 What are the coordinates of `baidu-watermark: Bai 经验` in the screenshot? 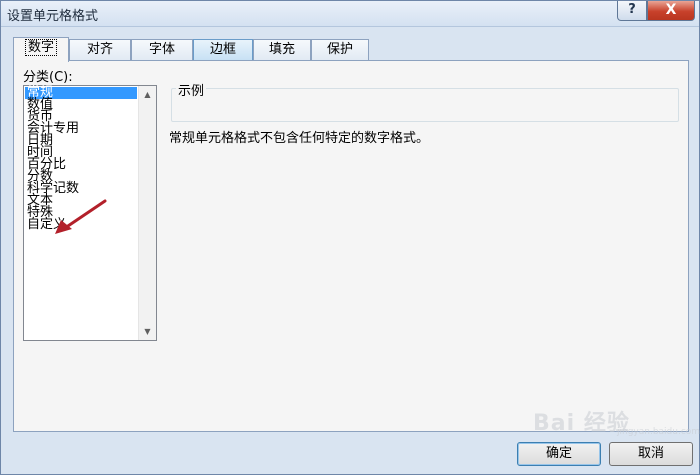 It's located at (581, 423).